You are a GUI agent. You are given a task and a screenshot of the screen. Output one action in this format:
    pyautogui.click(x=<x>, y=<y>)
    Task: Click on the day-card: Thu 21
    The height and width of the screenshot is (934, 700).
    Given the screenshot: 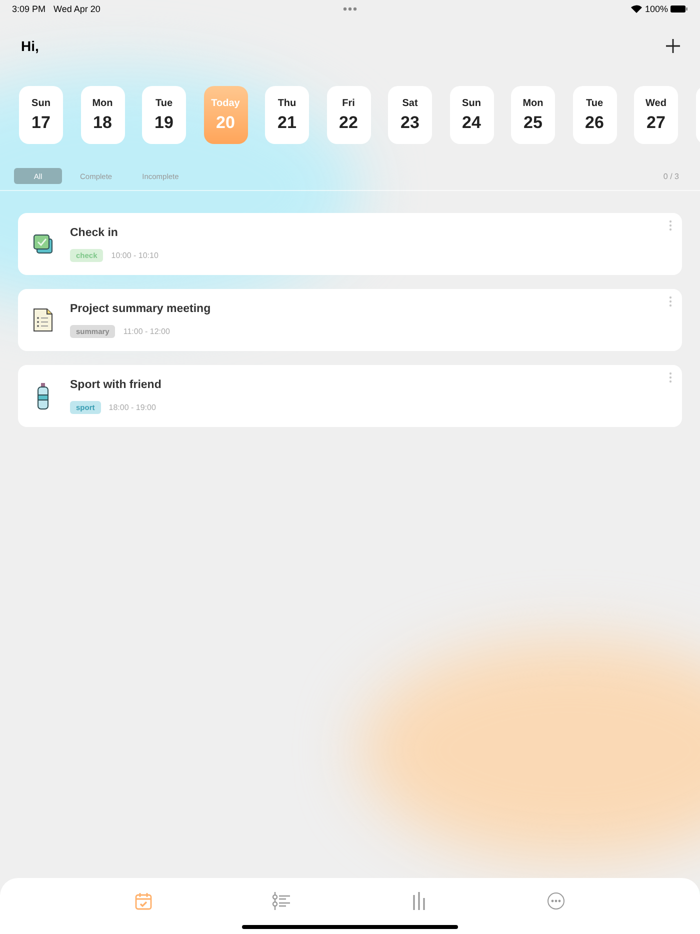 What is the action you would take?
    pyautogui.click(x=287, y=115)
    